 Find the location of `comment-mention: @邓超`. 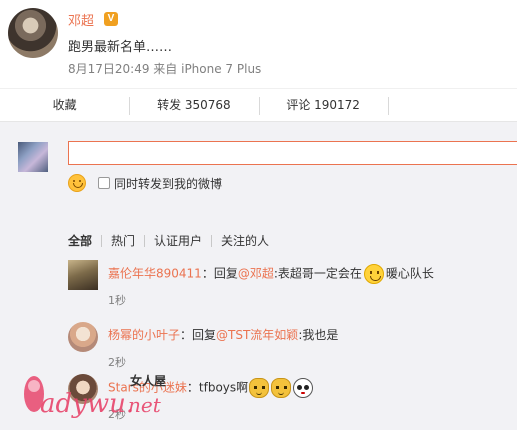

comment-mention: @邓超 is located at coordinates (256, 274).